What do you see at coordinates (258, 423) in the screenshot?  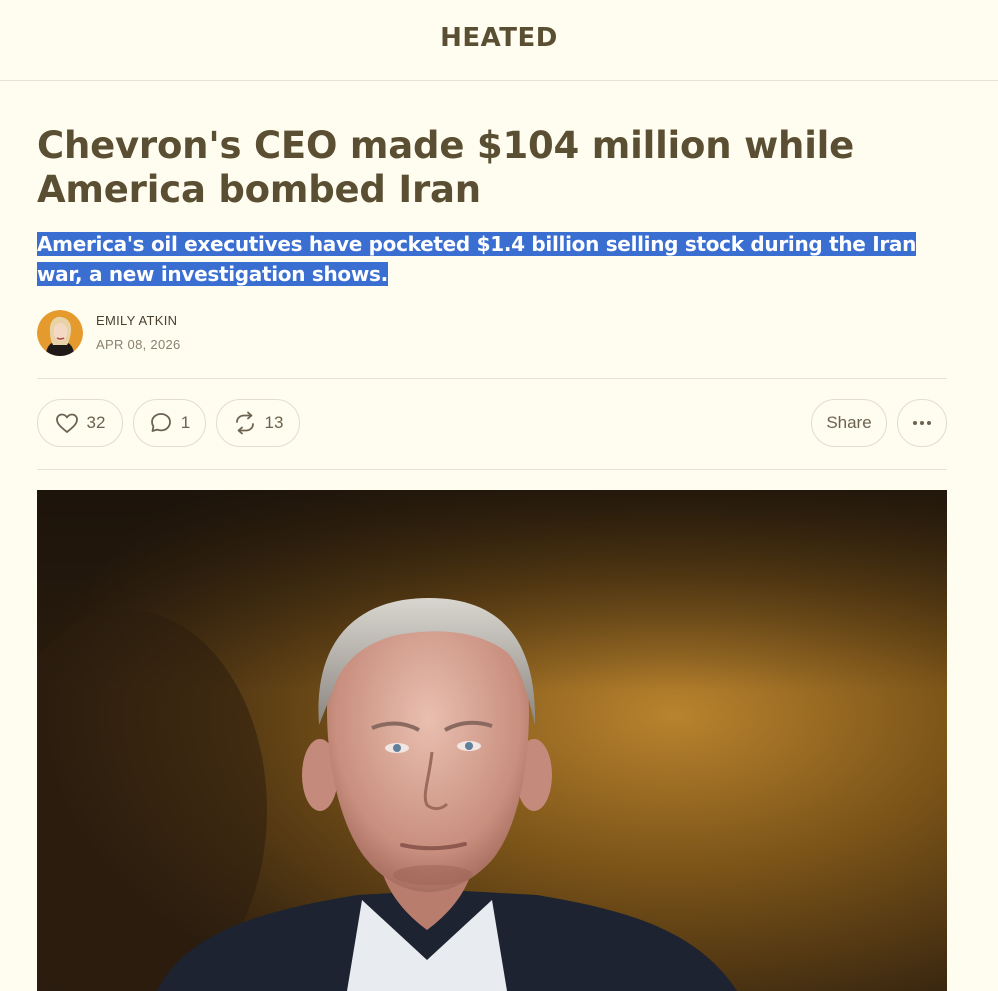 I see `restack-button: 13` at bounding box center [258, 423].